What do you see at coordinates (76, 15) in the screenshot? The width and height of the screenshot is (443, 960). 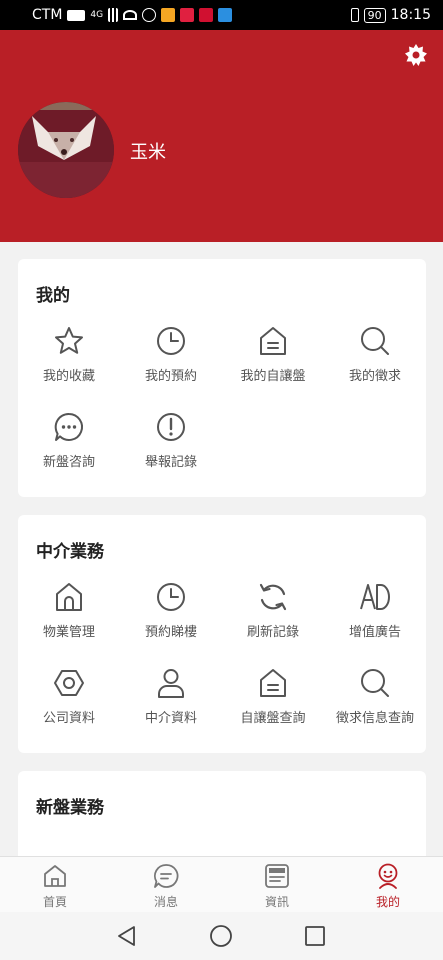 I see `volte-icon` at bounding box center [76, 15].